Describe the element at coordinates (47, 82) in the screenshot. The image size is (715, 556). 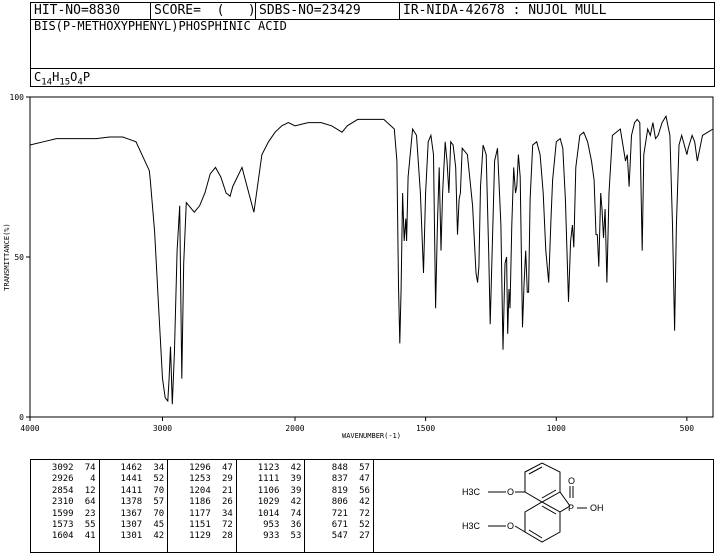
I see `formula-part: 14` at that location.